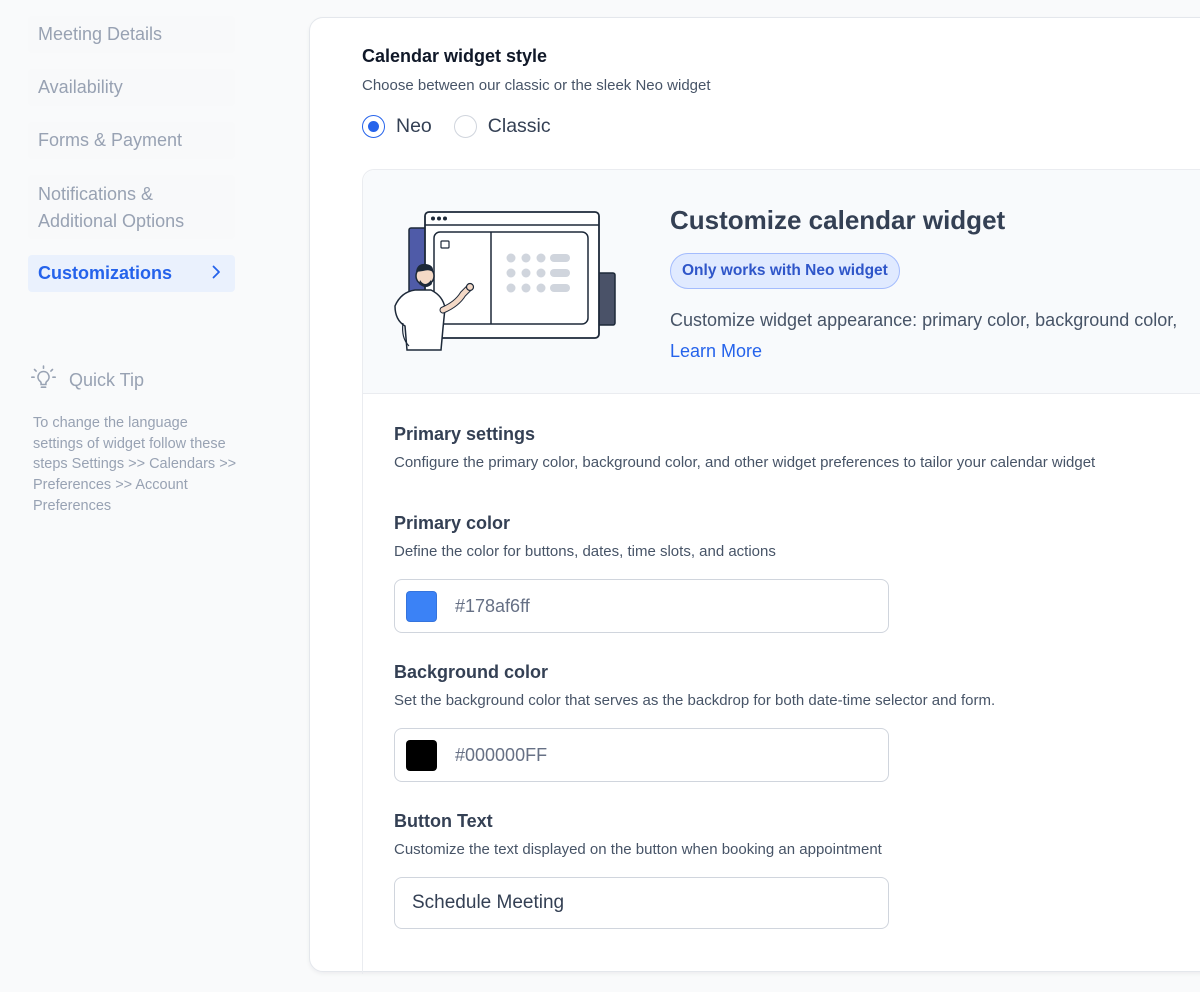 The width and height of the screenshot is (1200, 992). Describe the element at coordinates (465, 126) in the screenshot. I see `classic-radio` at that location.